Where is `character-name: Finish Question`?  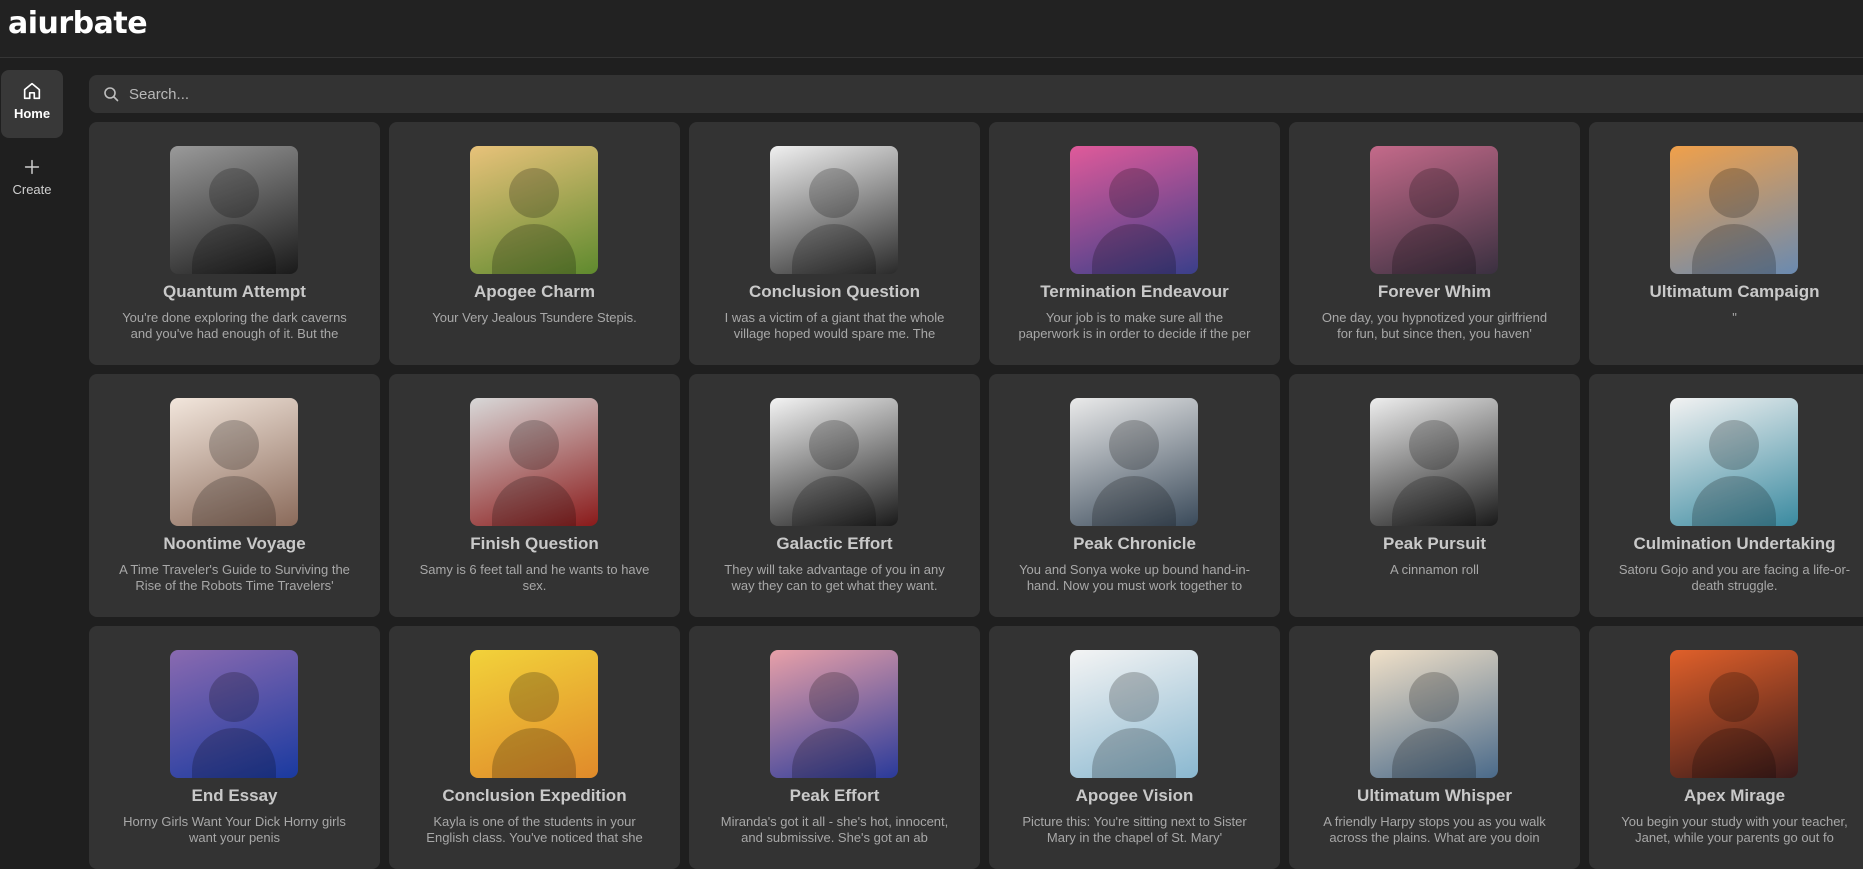
character-name: Finish Question is located at coordinates (534, 543).